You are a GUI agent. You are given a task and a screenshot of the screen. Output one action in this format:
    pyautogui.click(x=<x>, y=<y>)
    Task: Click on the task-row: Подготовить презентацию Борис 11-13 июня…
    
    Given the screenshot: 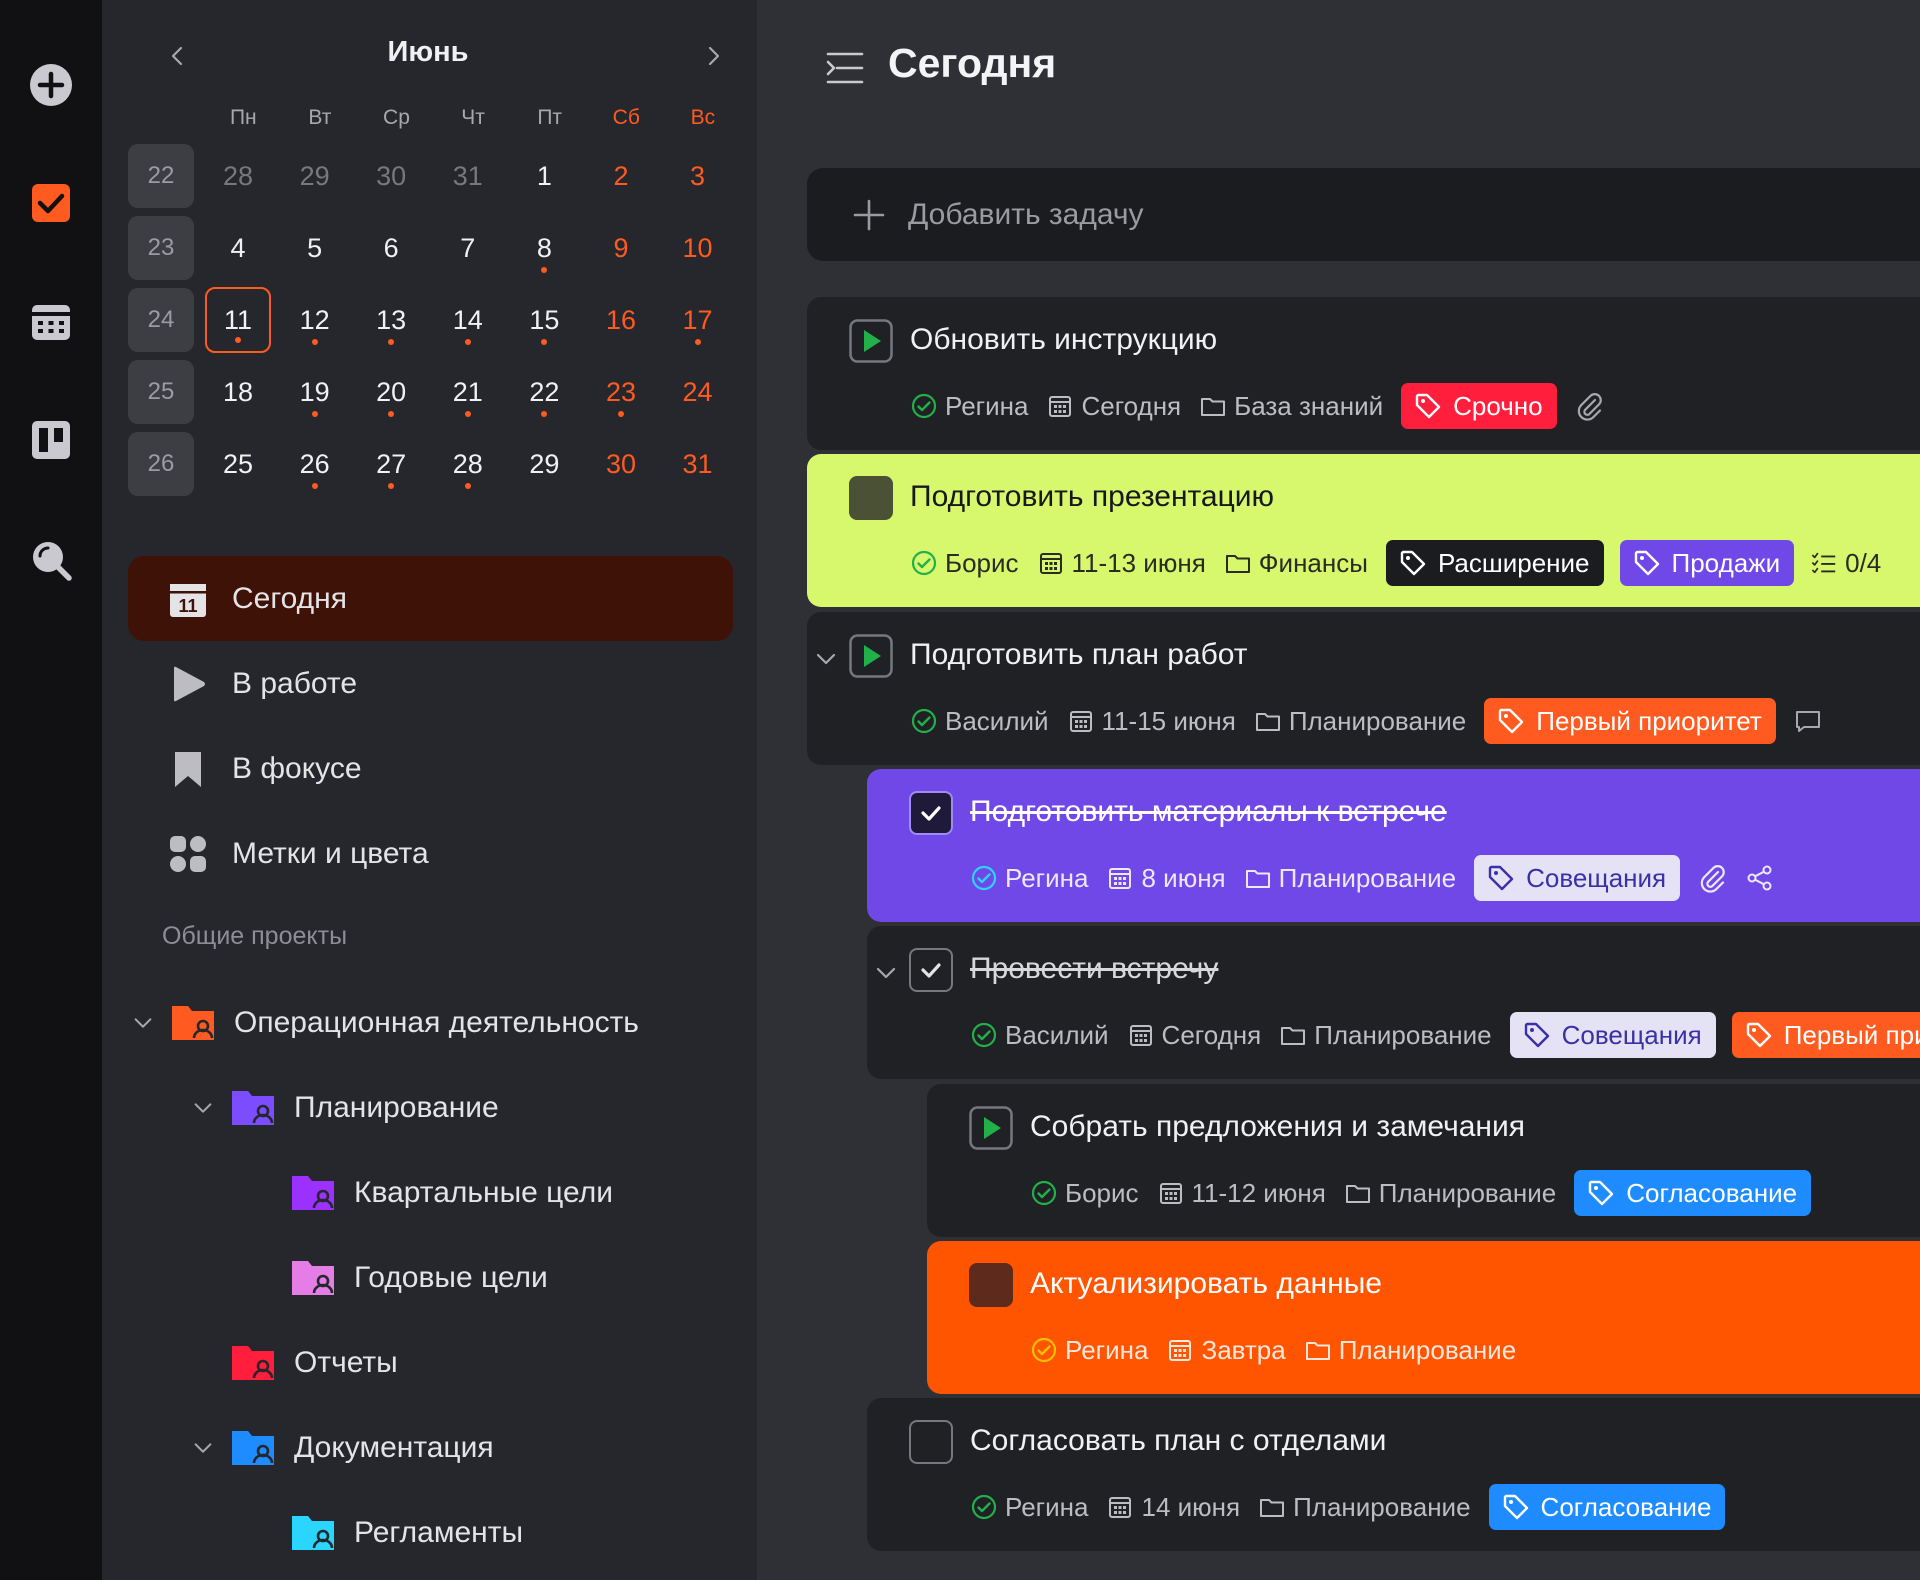 What is the action you would take?
    pyautogui.click(x=1363, y=530)
    